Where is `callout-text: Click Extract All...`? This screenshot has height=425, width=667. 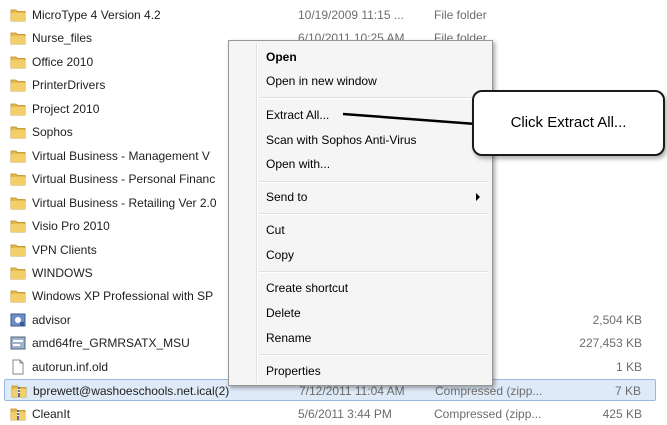
callout-text: Click Extract All... is located at coordinates (568, 122).